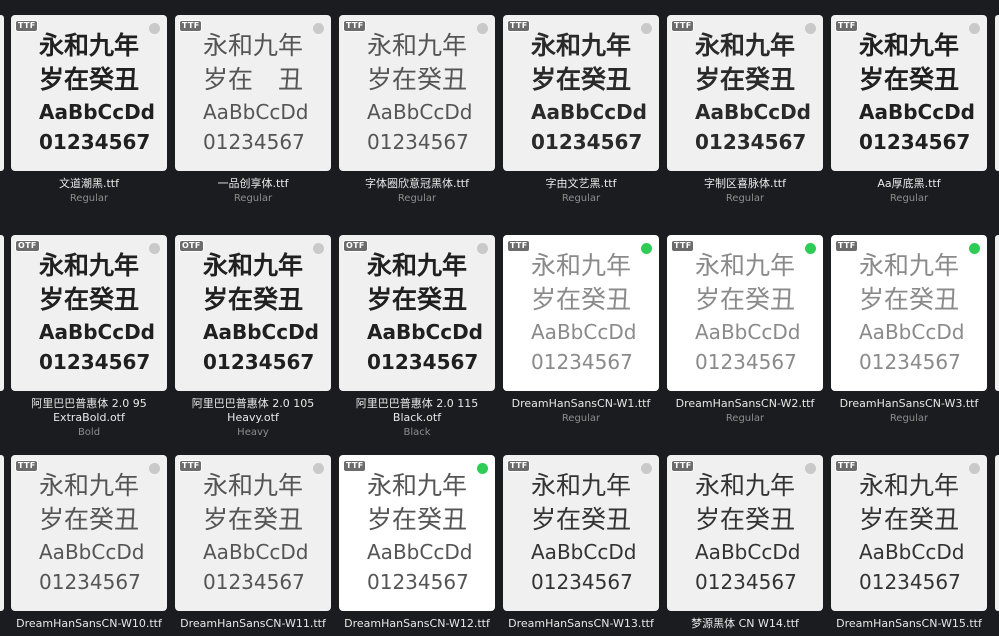 The image size is (999, 636). What do you see at coordinates (745, 183) in the screenshot?
I see `font-file-name: 字制区喜脉体.ttf` at bounding box center [745, 183].